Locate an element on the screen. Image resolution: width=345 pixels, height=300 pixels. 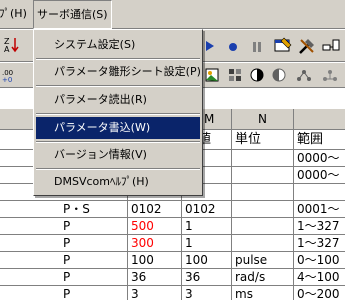
network-icon is located at coordinates (304, 75).